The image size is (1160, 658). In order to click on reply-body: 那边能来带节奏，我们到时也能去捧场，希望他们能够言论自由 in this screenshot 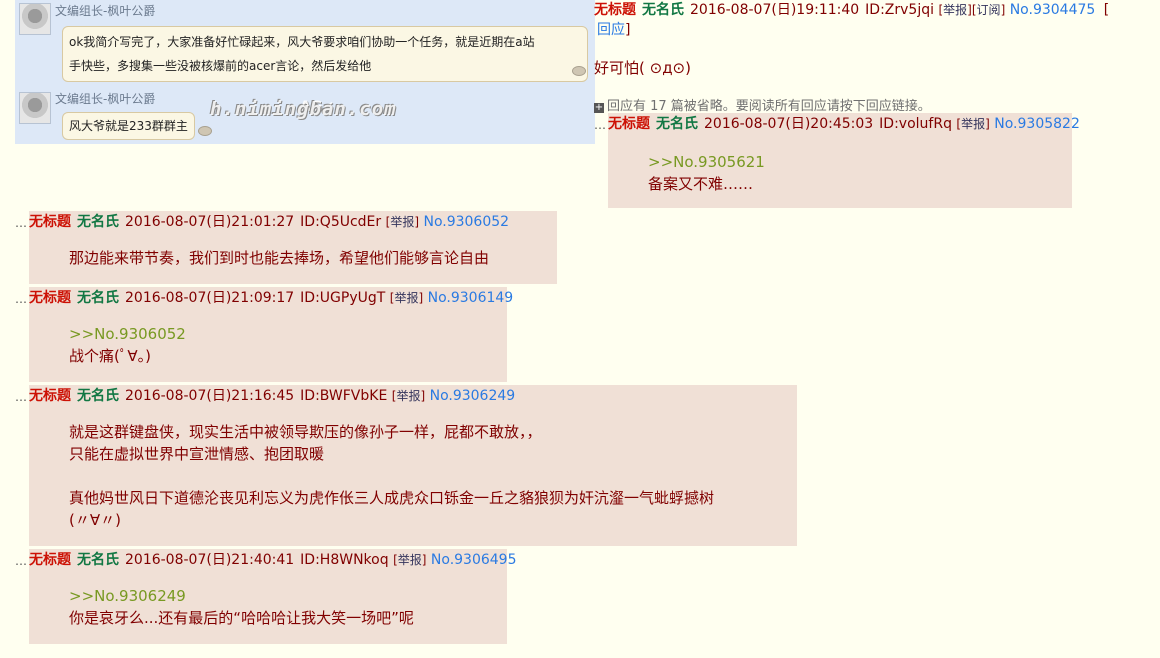, I will do `click(279, 258)`.